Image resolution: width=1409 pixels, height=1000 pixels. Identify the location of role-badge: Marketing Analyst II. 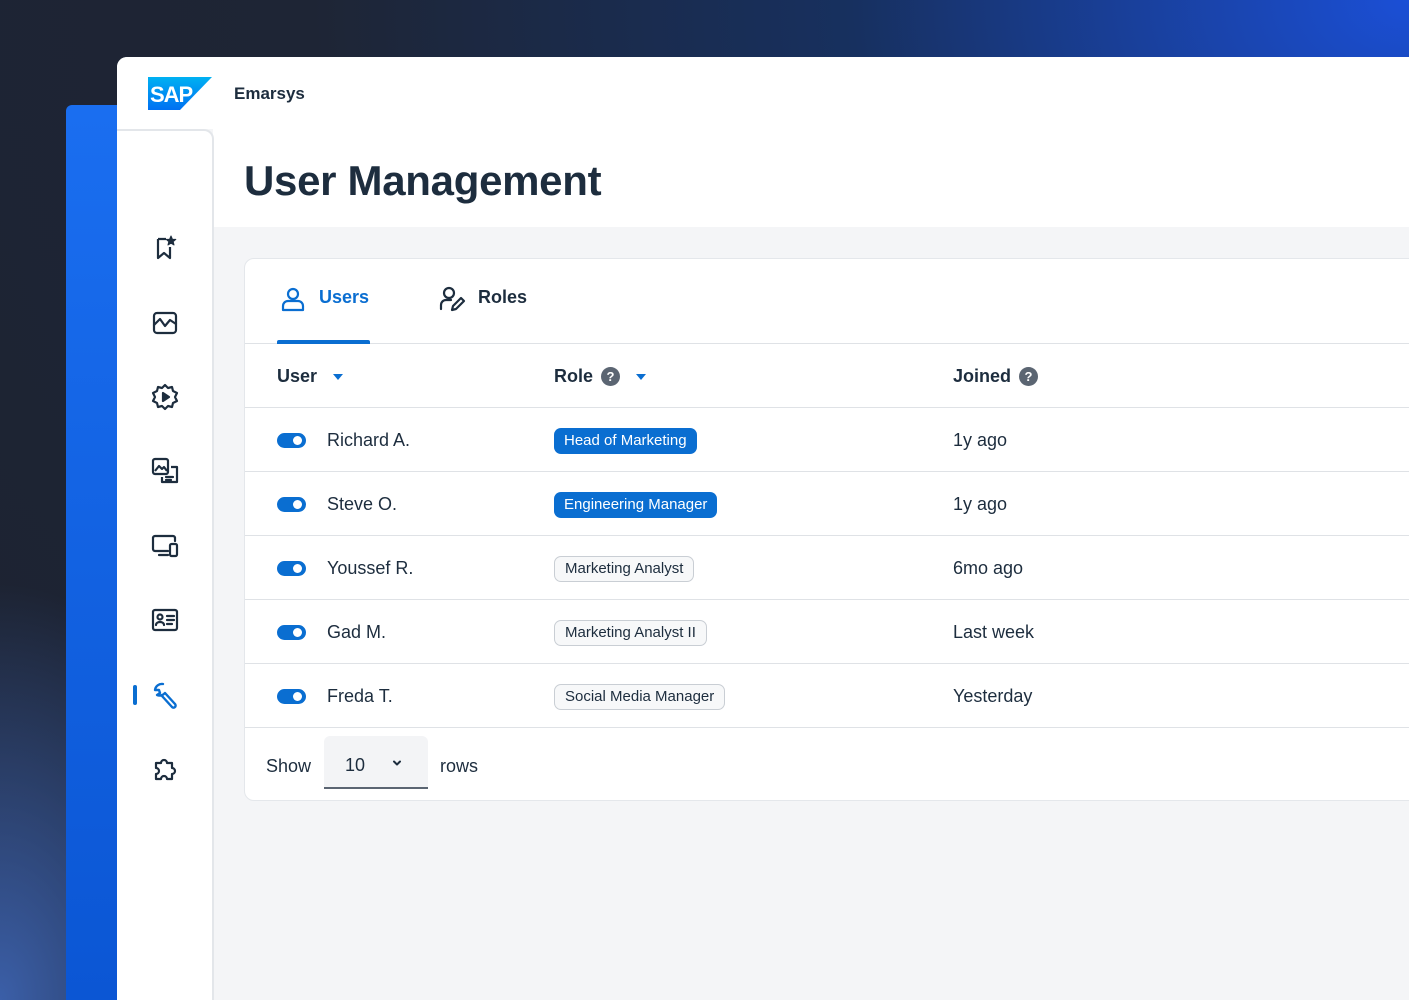
(630, 633).